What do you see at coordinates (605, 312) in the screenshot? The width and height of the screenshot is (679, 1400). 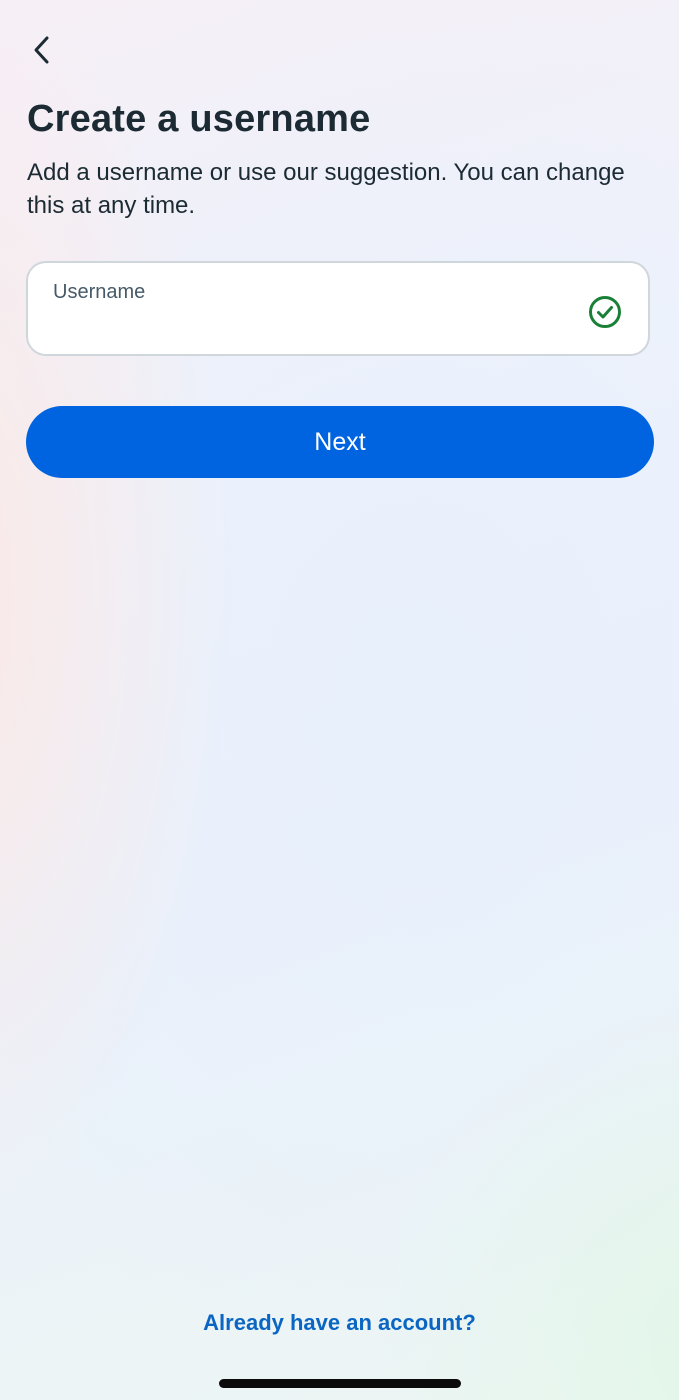 I see `check-circle-icon` at bounding box center [605, 312].